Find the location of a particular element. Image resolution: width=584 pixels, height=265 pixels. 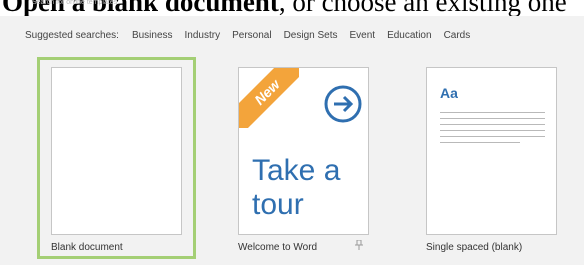

suggested-link-education: Education is located at coordinates (409, 35).